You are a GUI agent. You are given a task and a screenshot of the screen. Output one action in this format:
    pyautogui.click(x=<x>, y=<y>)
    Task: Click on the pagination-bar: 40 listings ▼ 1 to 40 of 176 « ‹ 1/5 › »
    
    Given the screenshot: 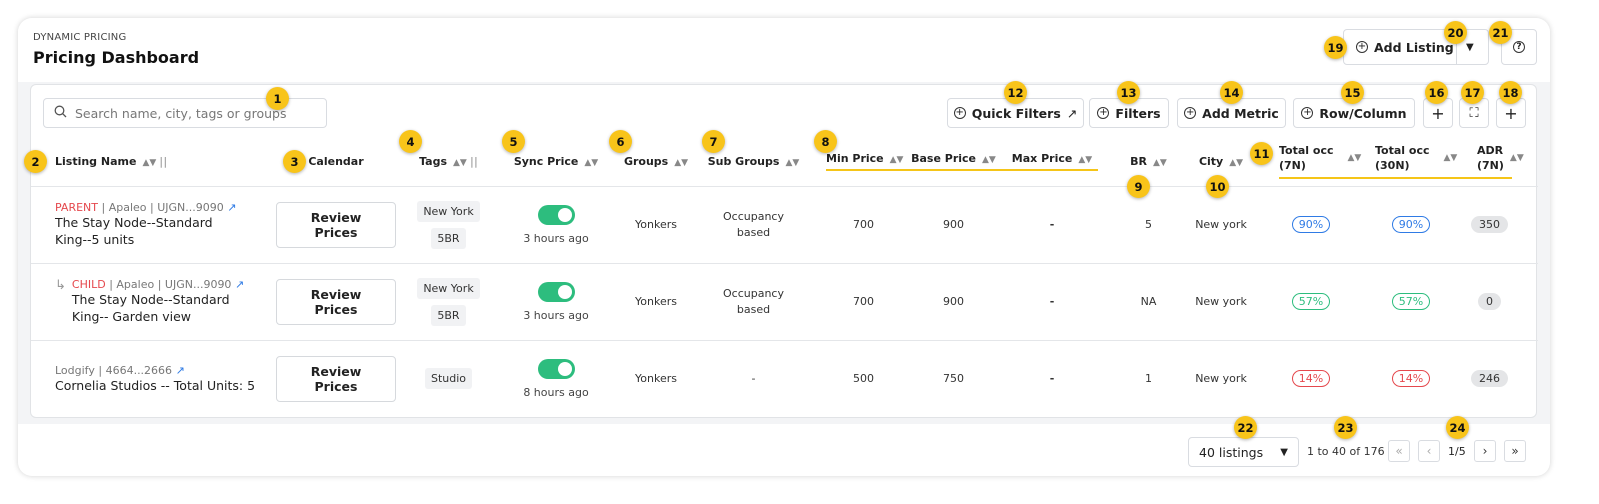 What is the action you would take?
    pyautogui.click(x=784, y=450)
    